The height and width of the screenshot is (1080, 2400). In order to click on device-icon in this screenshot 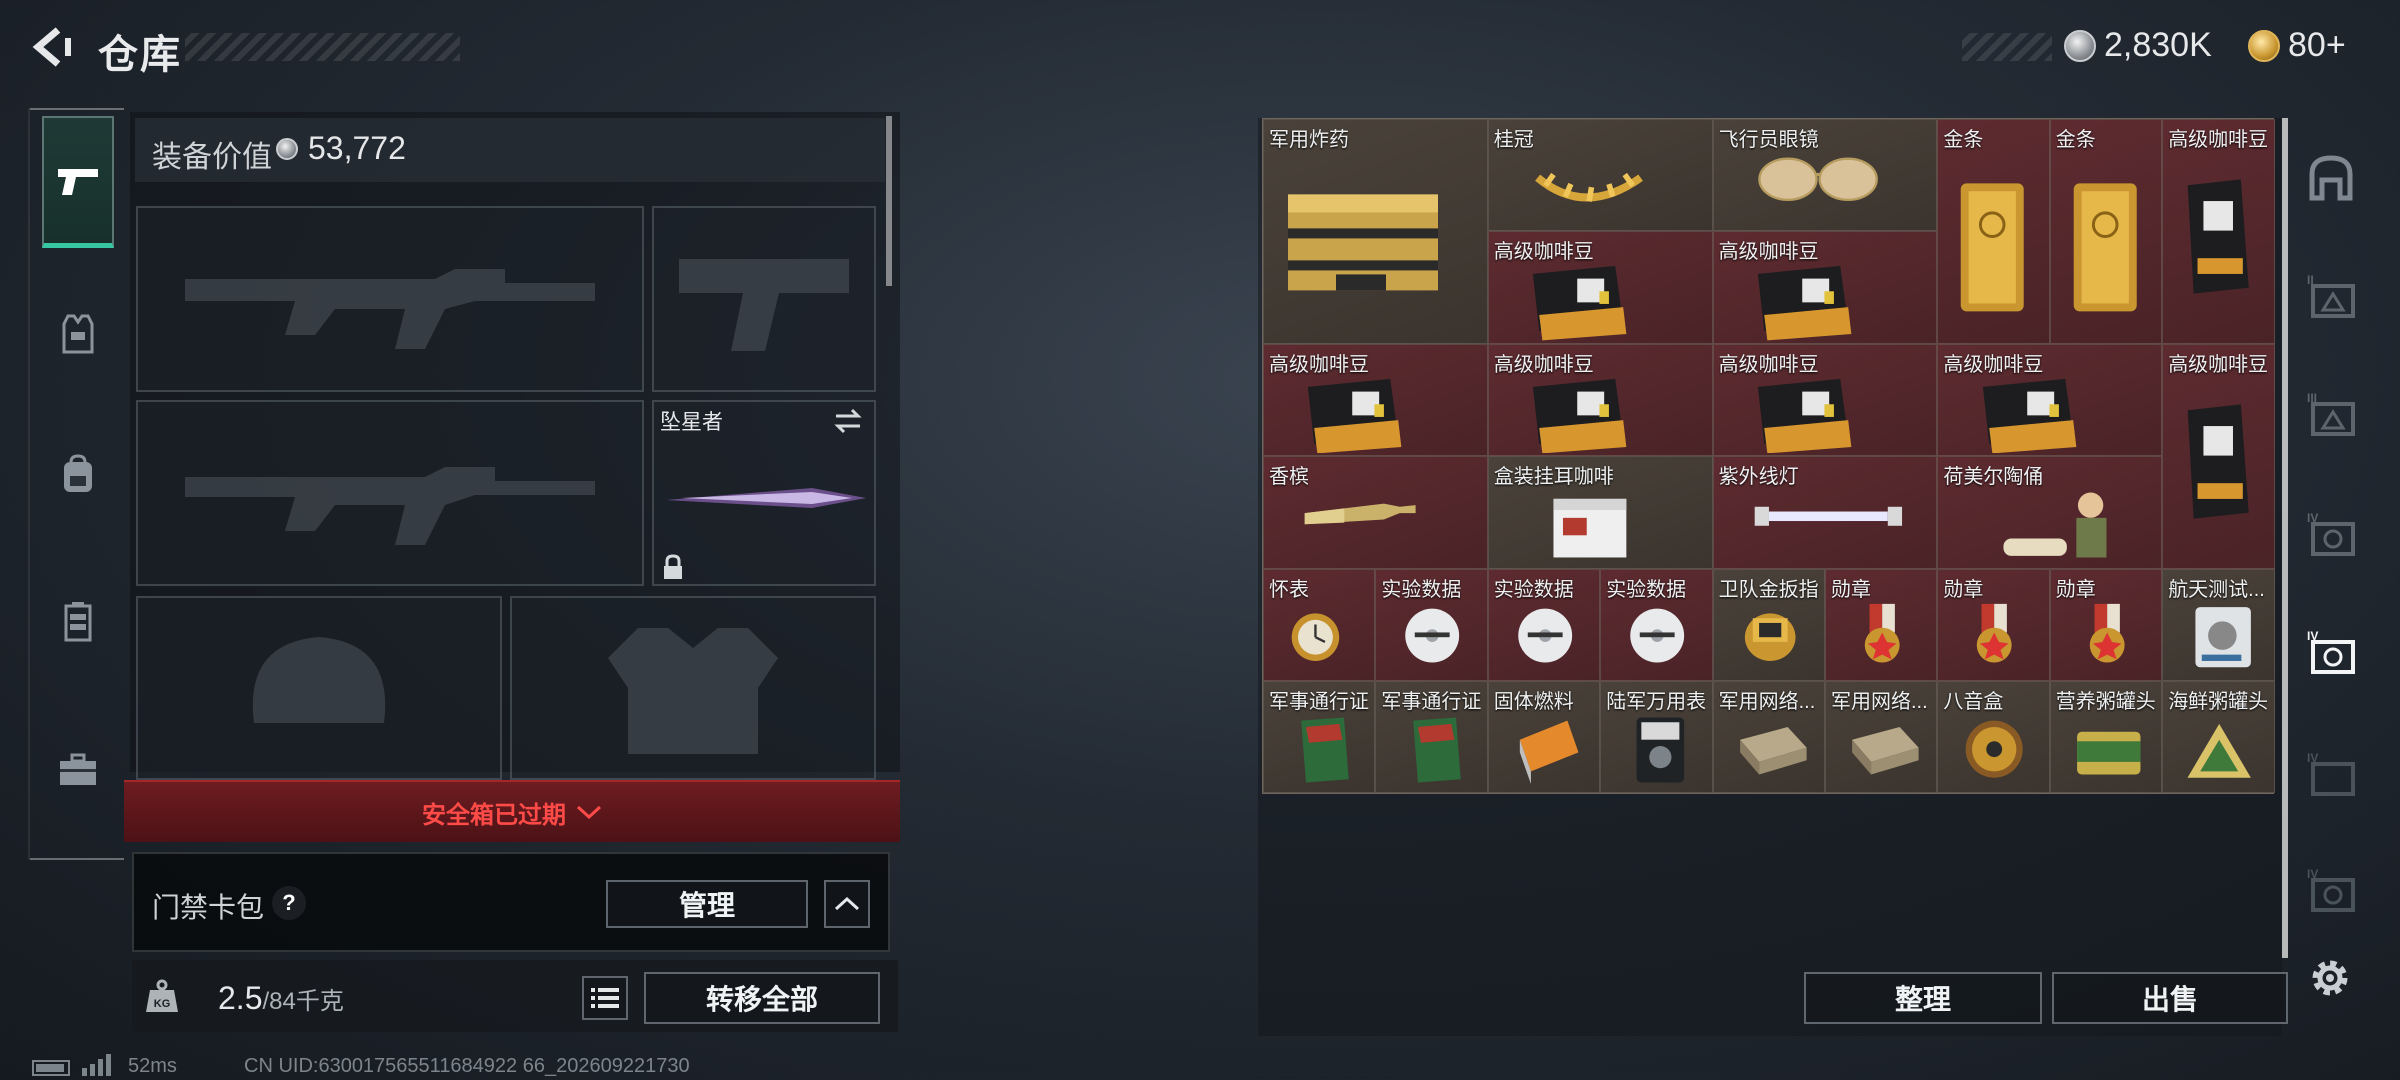, I will do `click(2223, 636)`.